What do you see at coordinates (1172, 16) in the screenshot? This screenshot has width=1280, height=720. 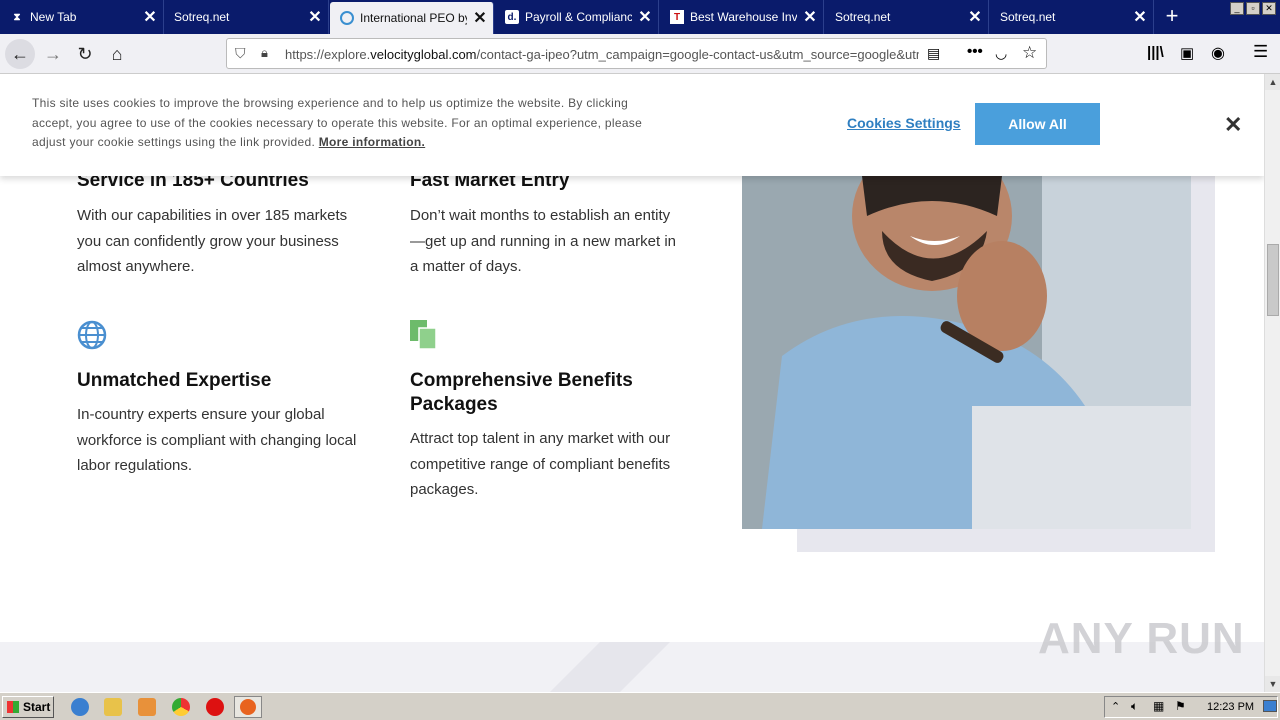 I see `new-tab-button: +` at bounding box center [1172, 16].